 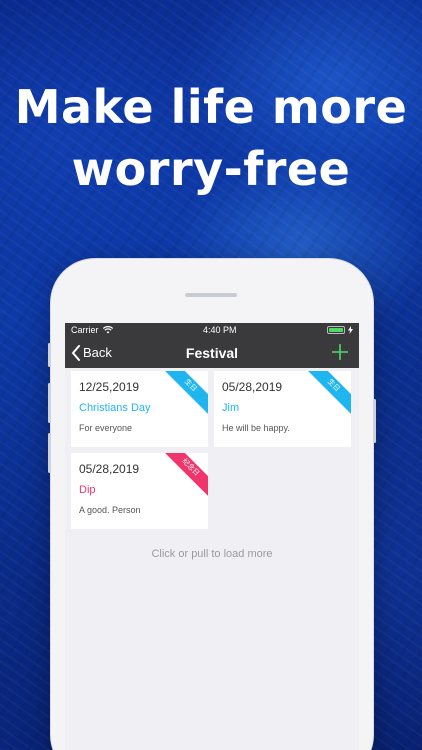 I want to click on event-description: A good. Person, so click(x=110, y=510).